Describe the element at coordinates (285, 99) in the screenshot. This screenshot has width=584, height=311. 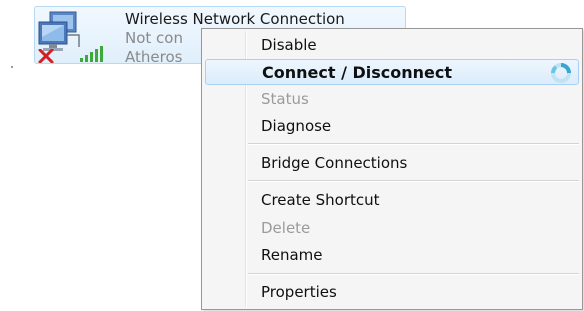
I see `menu-item-label: Status` at that location.